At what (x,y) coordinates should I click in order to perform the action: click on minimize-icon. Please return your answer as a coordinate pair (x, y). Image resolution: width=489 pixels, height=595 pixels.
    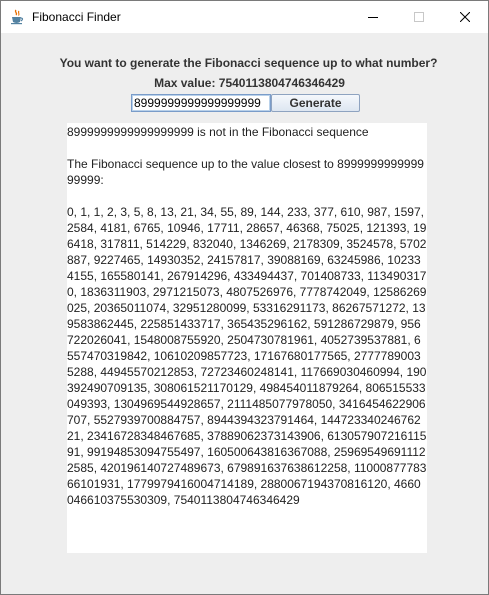
    Looking at the image, I should click on (373, 17).